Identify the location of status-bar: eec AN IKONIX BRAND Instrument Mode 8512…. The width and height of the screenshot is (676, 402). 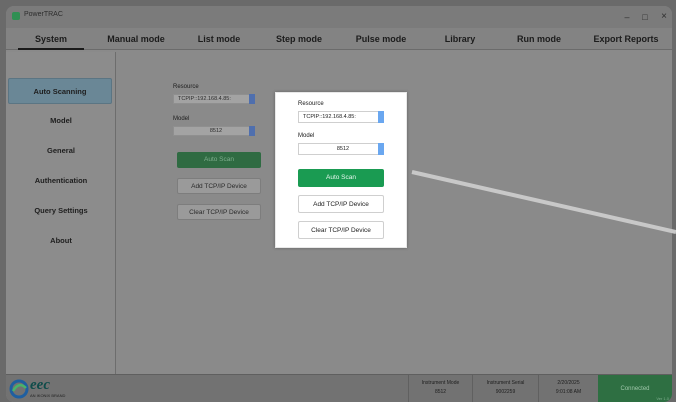
(339, 388).